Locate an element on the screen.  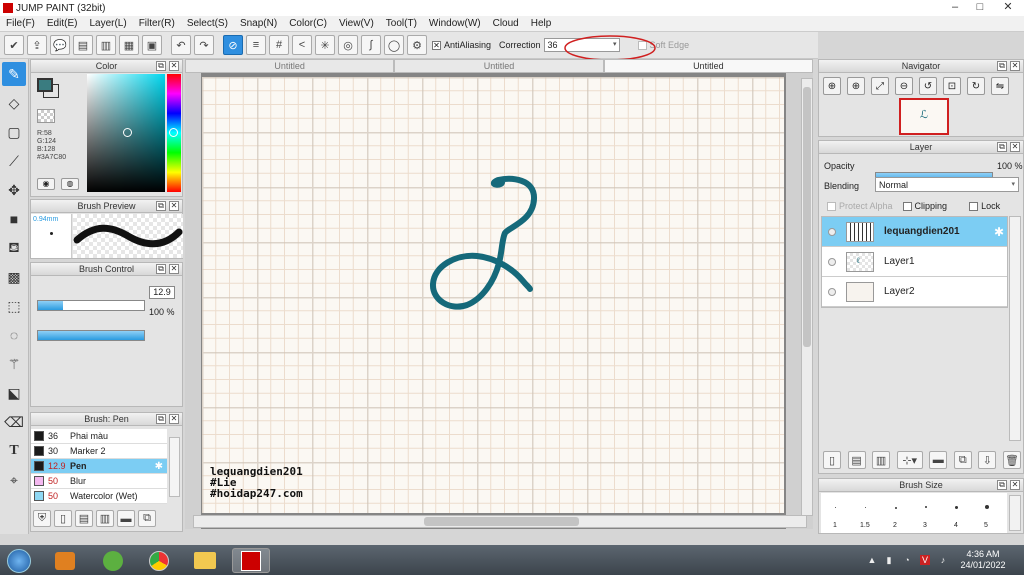
start-button is located at coordinates (19, 560).